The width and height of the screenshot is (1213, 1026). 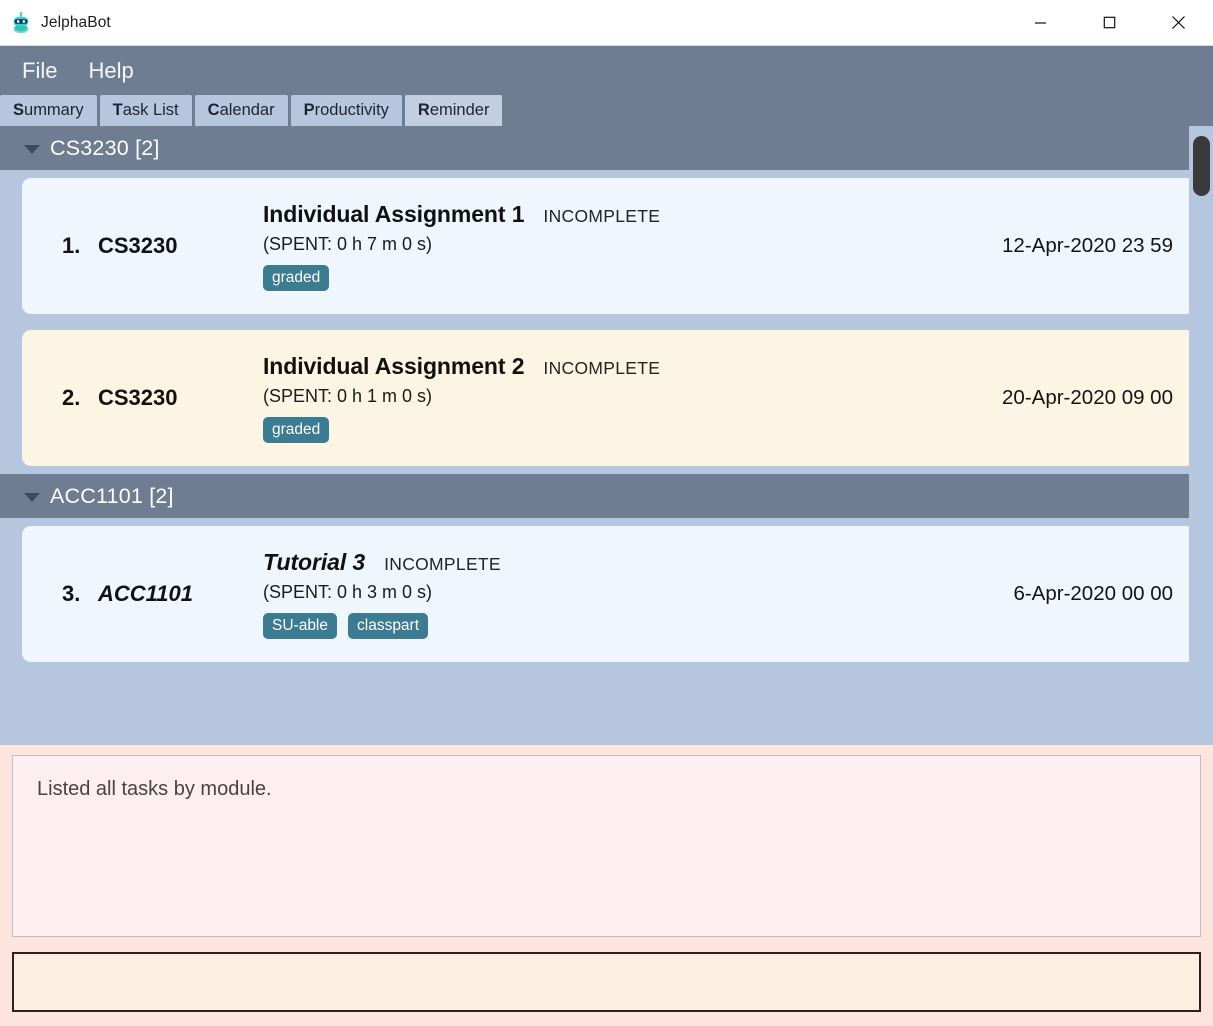 I want to click on tab-productivity: Productivity, so click(x=346, y=110).